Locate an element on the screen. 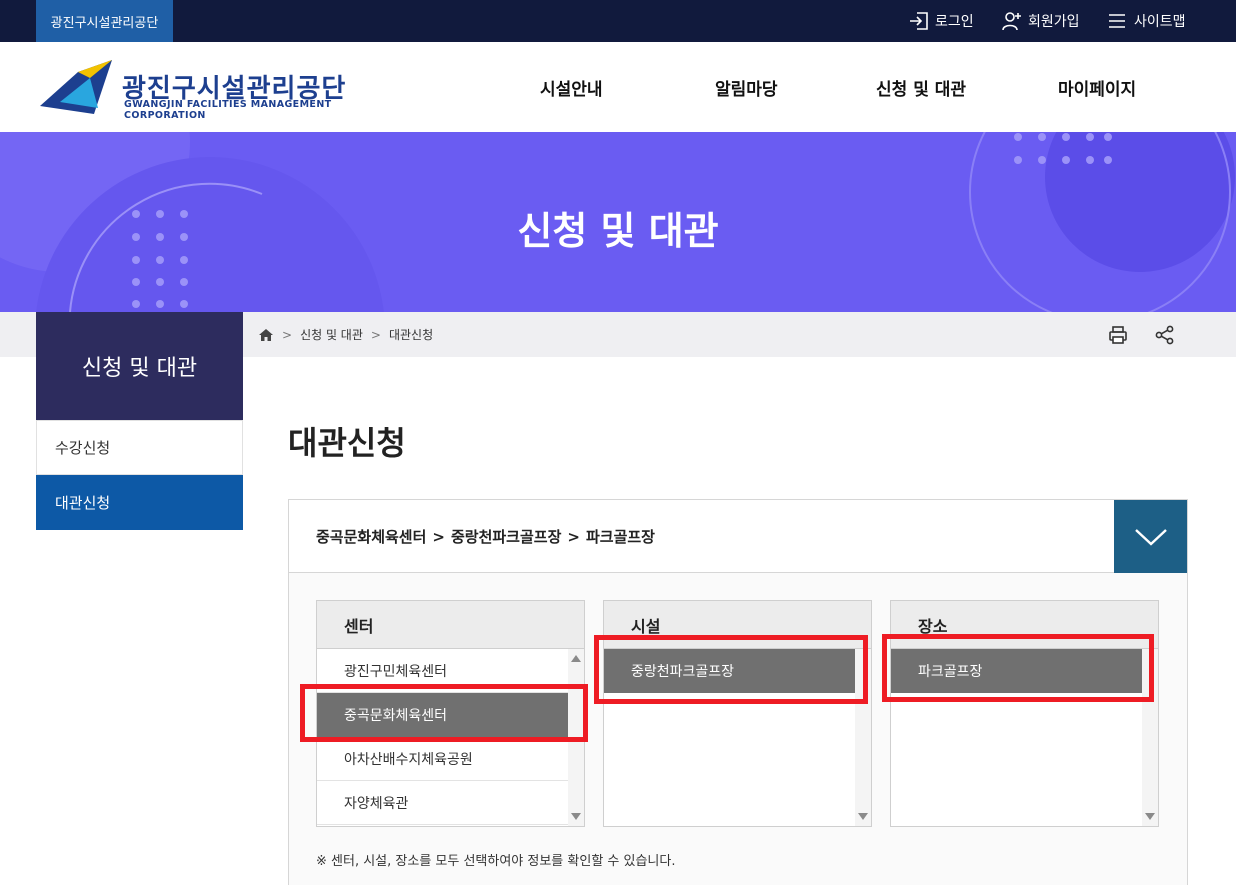 The image size is (1236, 885). list-item: 자양체육관 is located at coordinates (443, 803).